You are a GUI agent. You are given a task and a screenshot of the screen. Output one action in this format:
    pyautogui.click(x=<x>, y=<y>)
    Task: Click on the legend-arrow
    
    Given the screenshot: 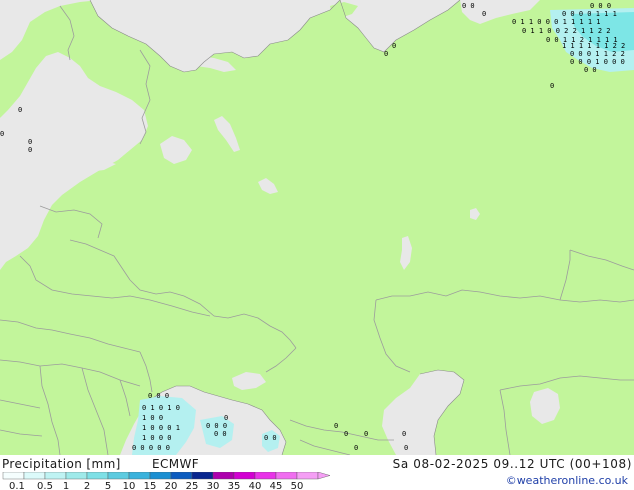 What is the action you would take?
    pyautogui.click(x=323, y=476)
    